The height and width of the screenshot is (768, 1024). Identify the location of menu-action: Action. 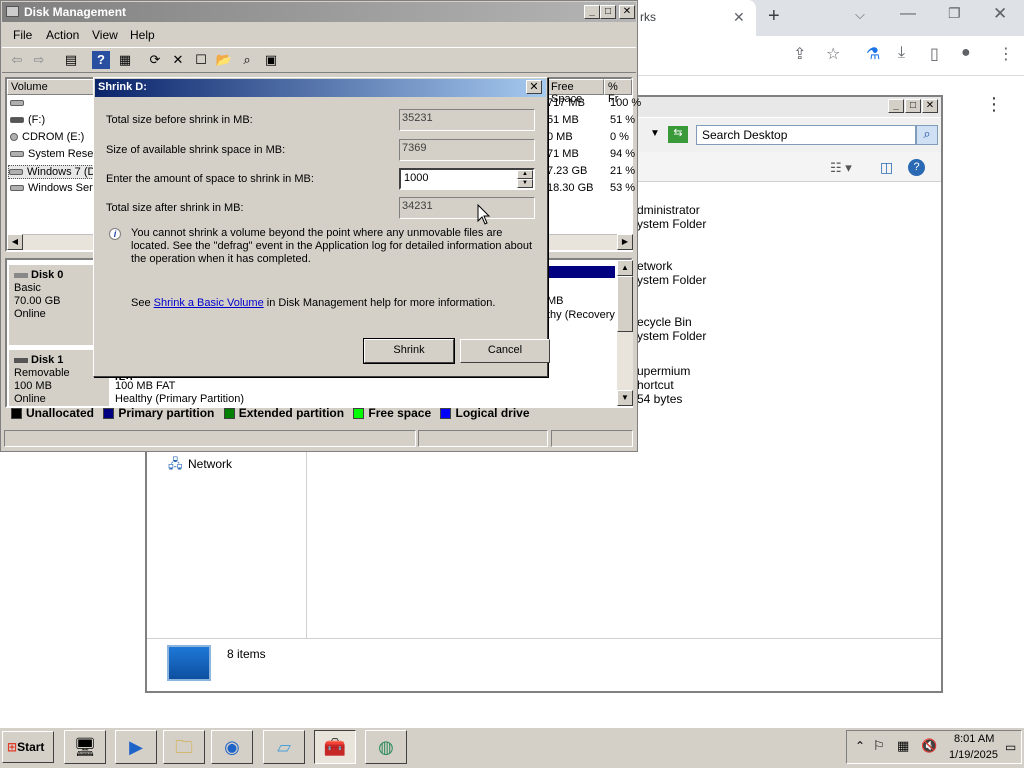
(62, 35).